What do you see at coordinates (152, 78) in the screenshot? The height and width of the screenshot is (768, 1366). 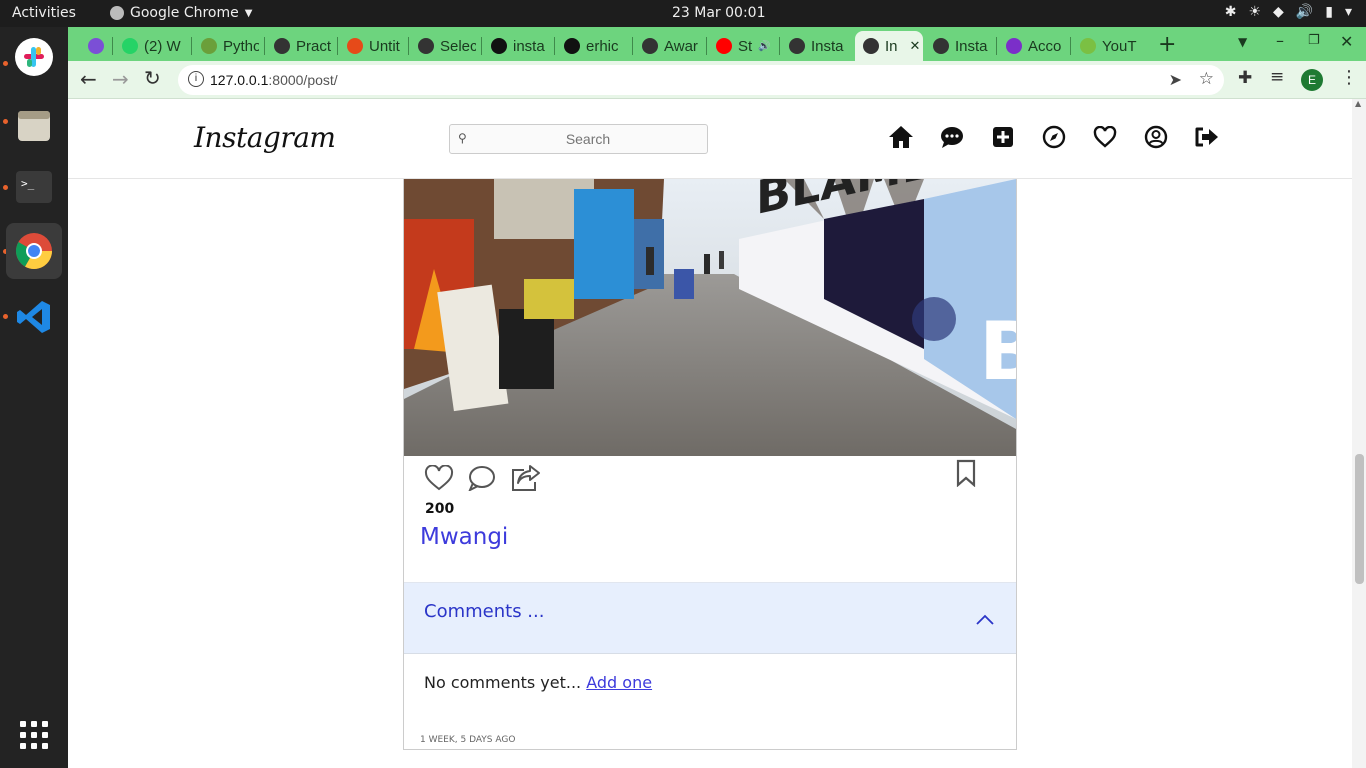 I see `reload-icon: ↻` at bounding box center [152, 78].